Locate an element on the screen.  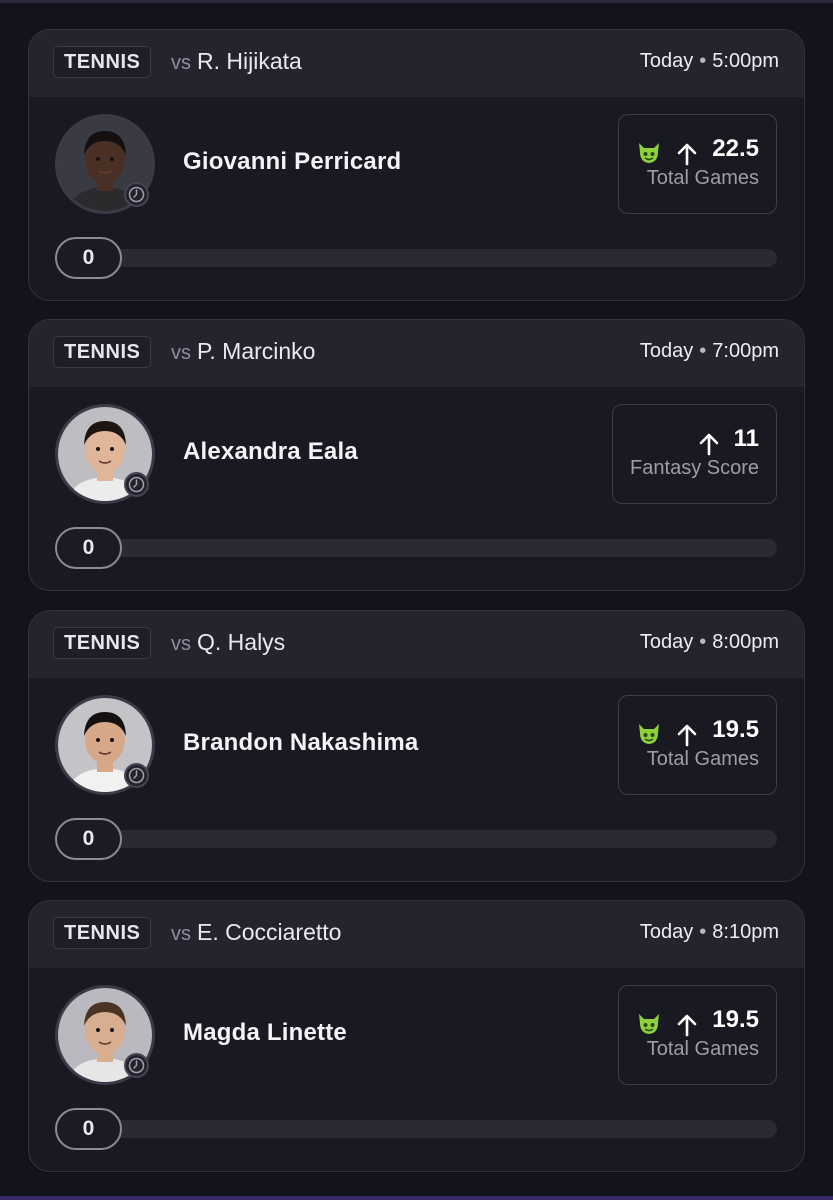
game-clock-time: 8:10pm is located at coordinates (745, 932).